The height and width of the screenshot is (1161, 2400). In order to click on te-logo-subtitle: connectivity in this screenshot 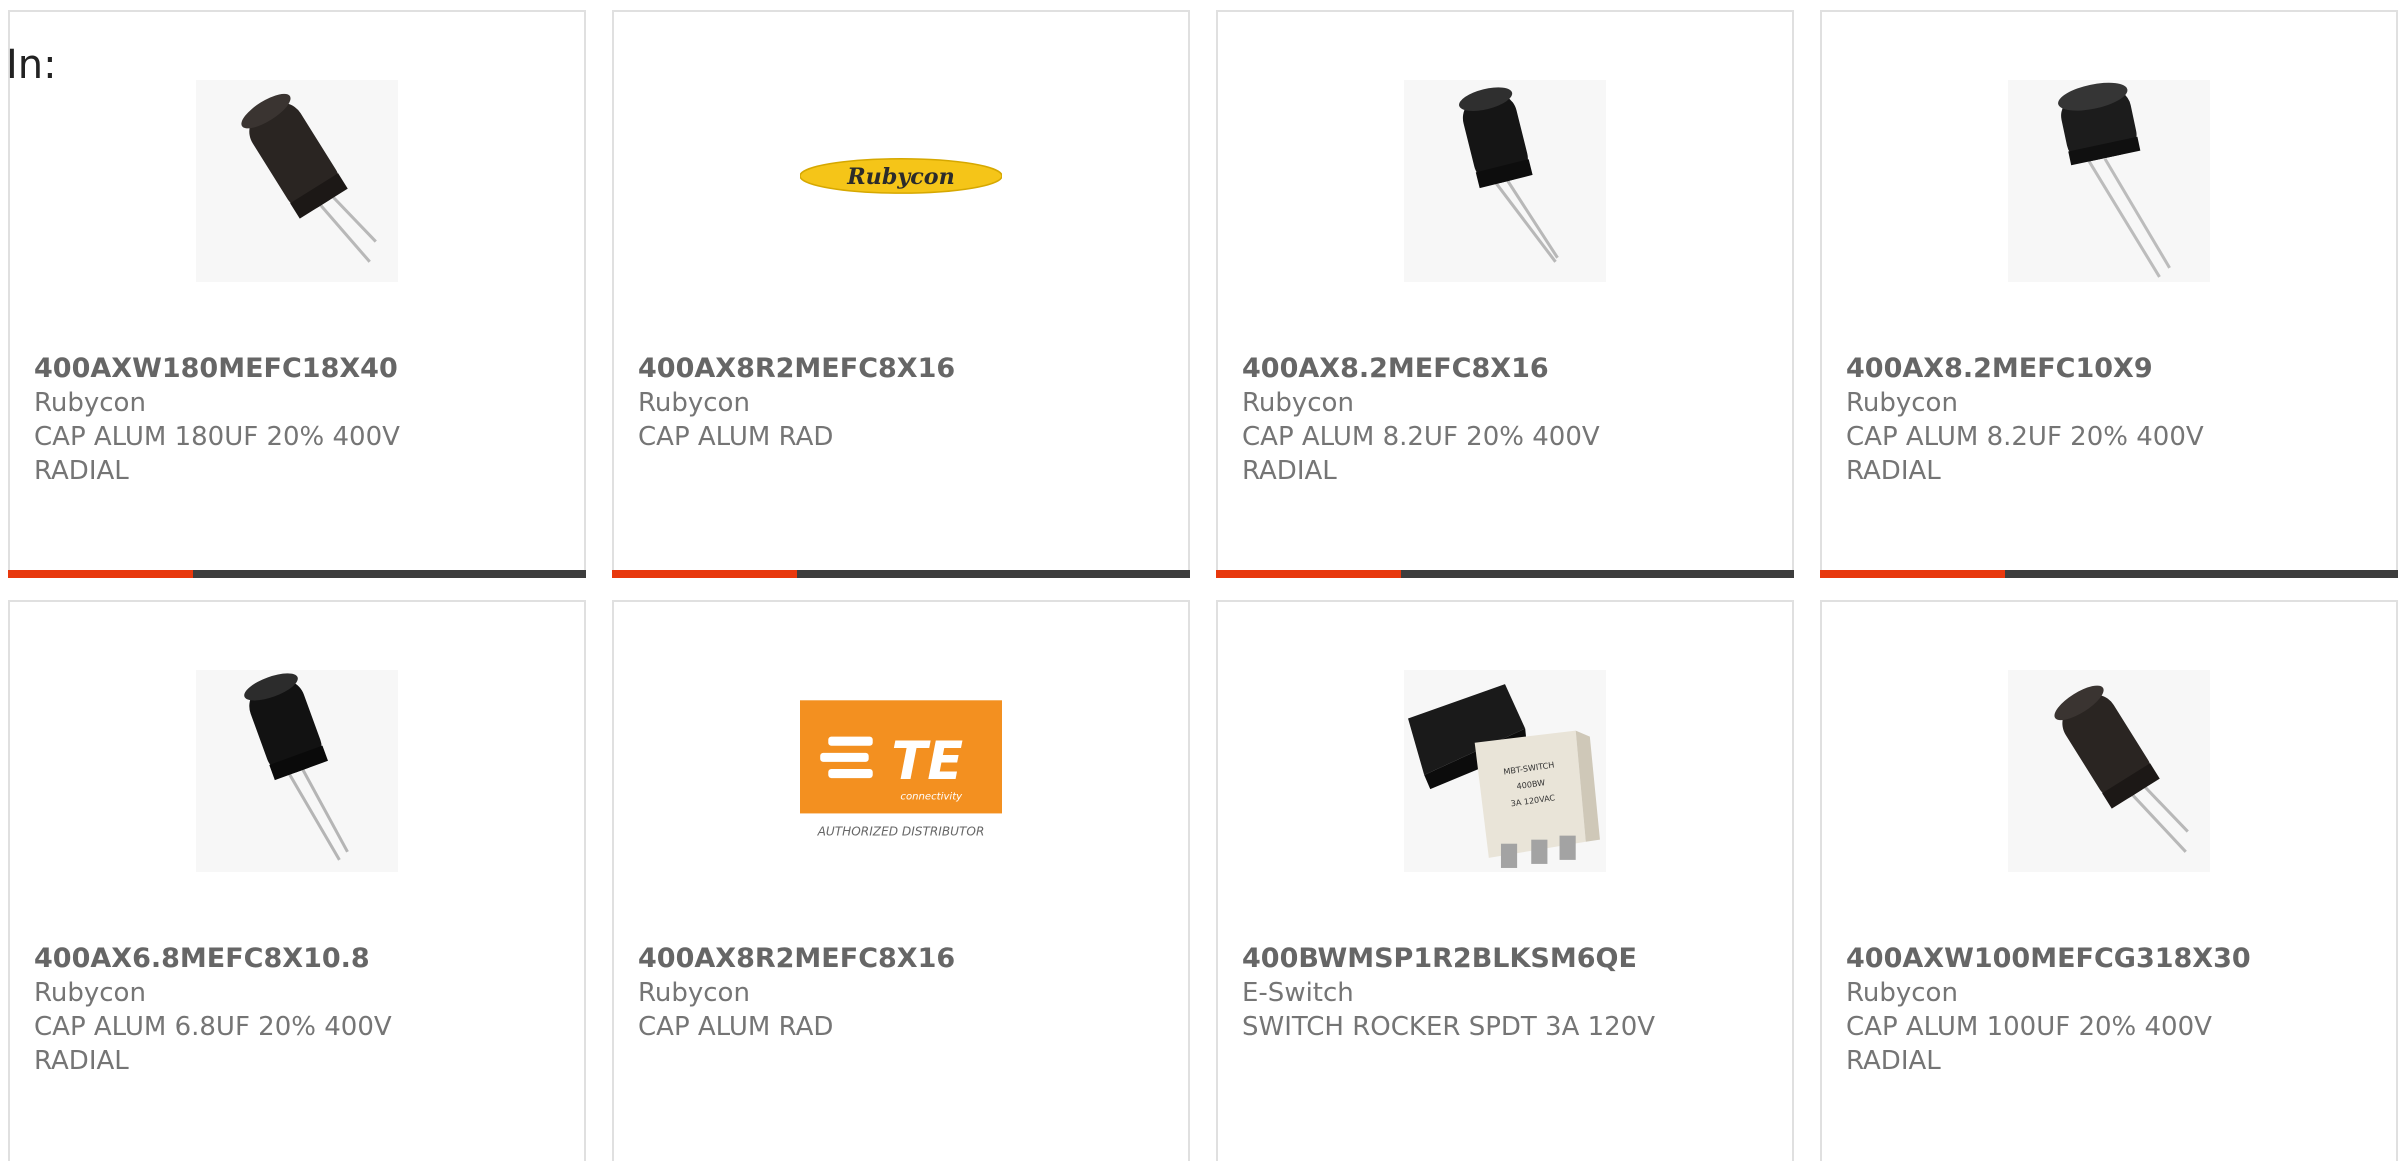, I will do `click(931, 796)`.